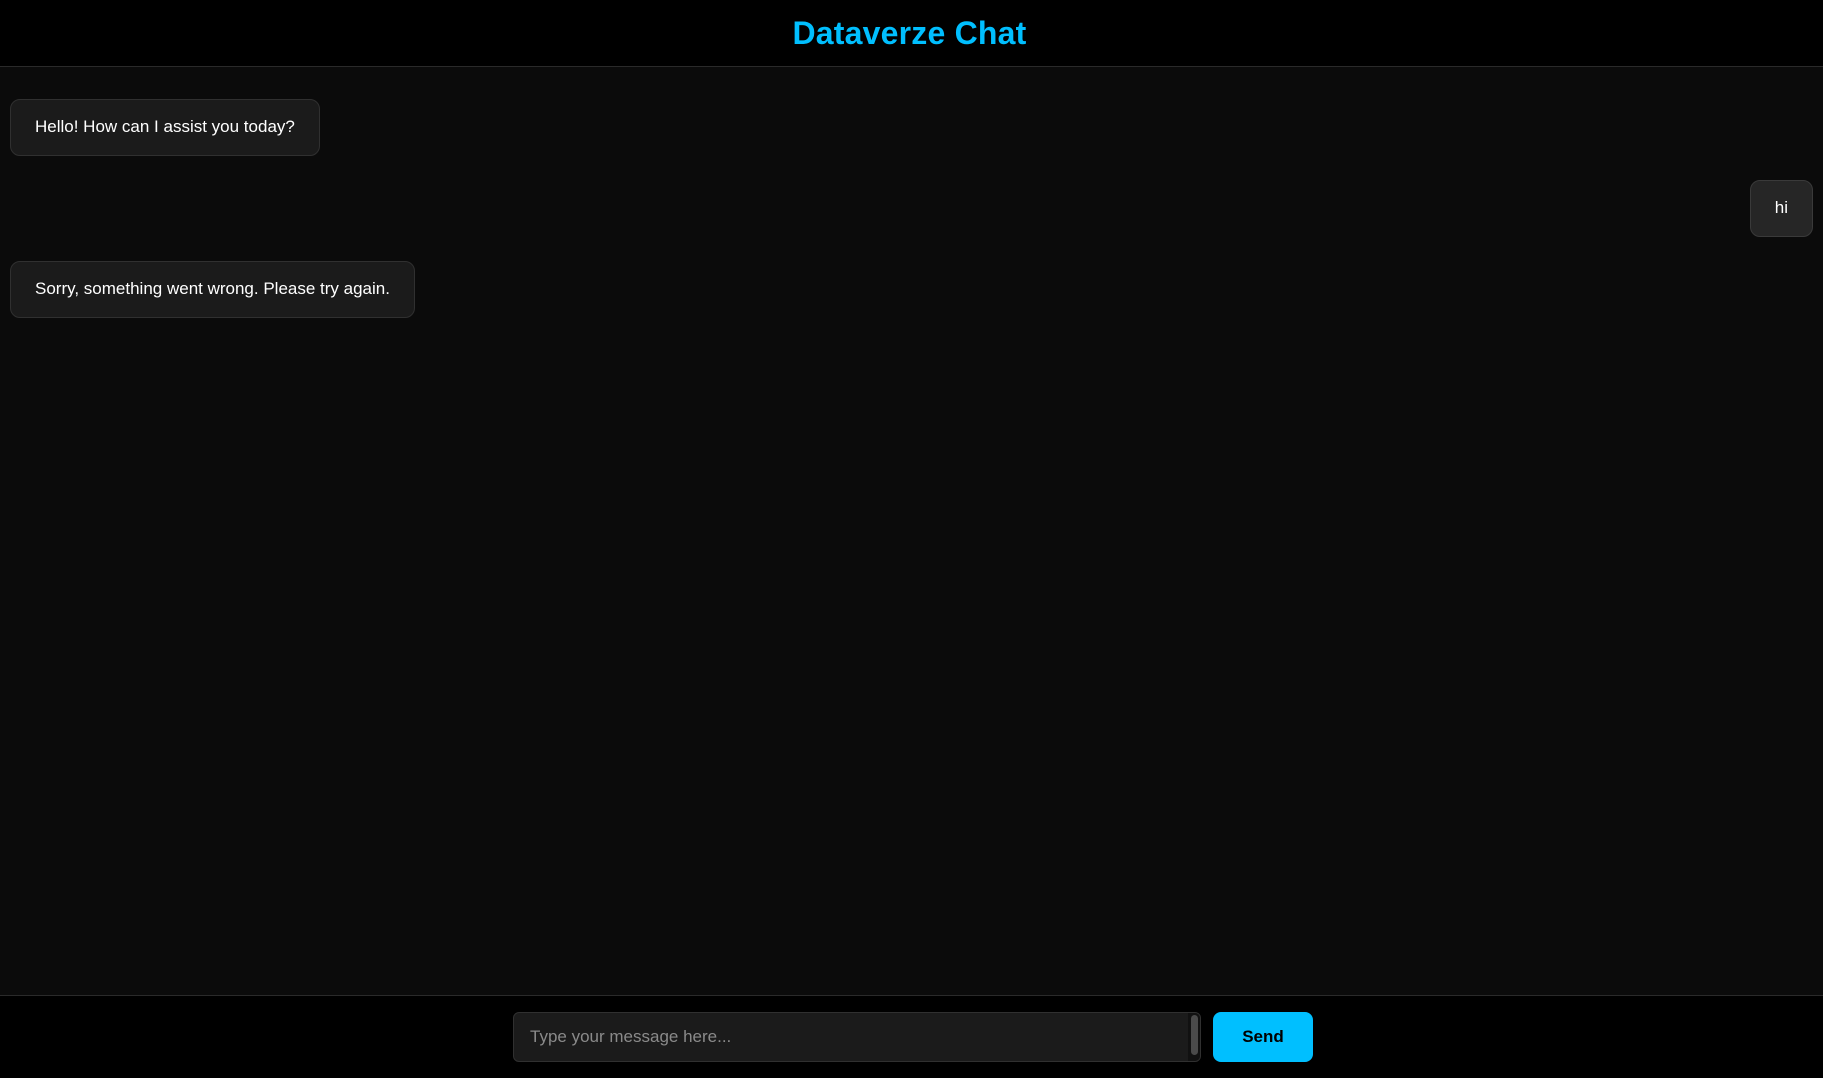  I want to click on input-scrollbar-thumb, so click(1194, 1035).